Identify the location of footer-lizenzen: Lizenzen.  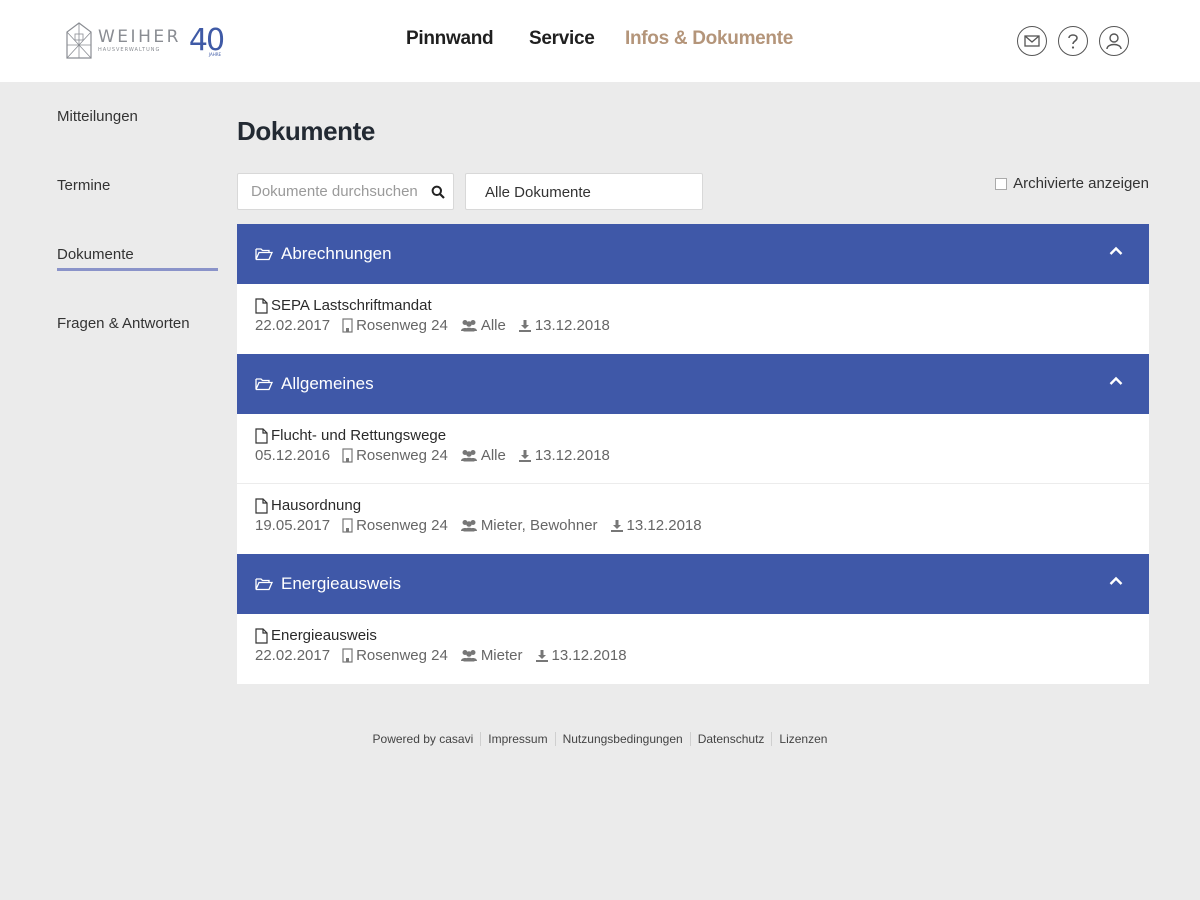
(802, 739).